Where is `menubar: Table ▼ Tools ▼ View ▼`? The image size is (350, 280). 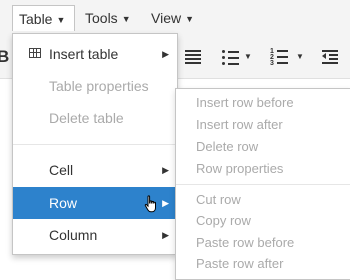
menubar: Table ▼ Tools ▼ View ▼ is located at coordinates (175, 17).